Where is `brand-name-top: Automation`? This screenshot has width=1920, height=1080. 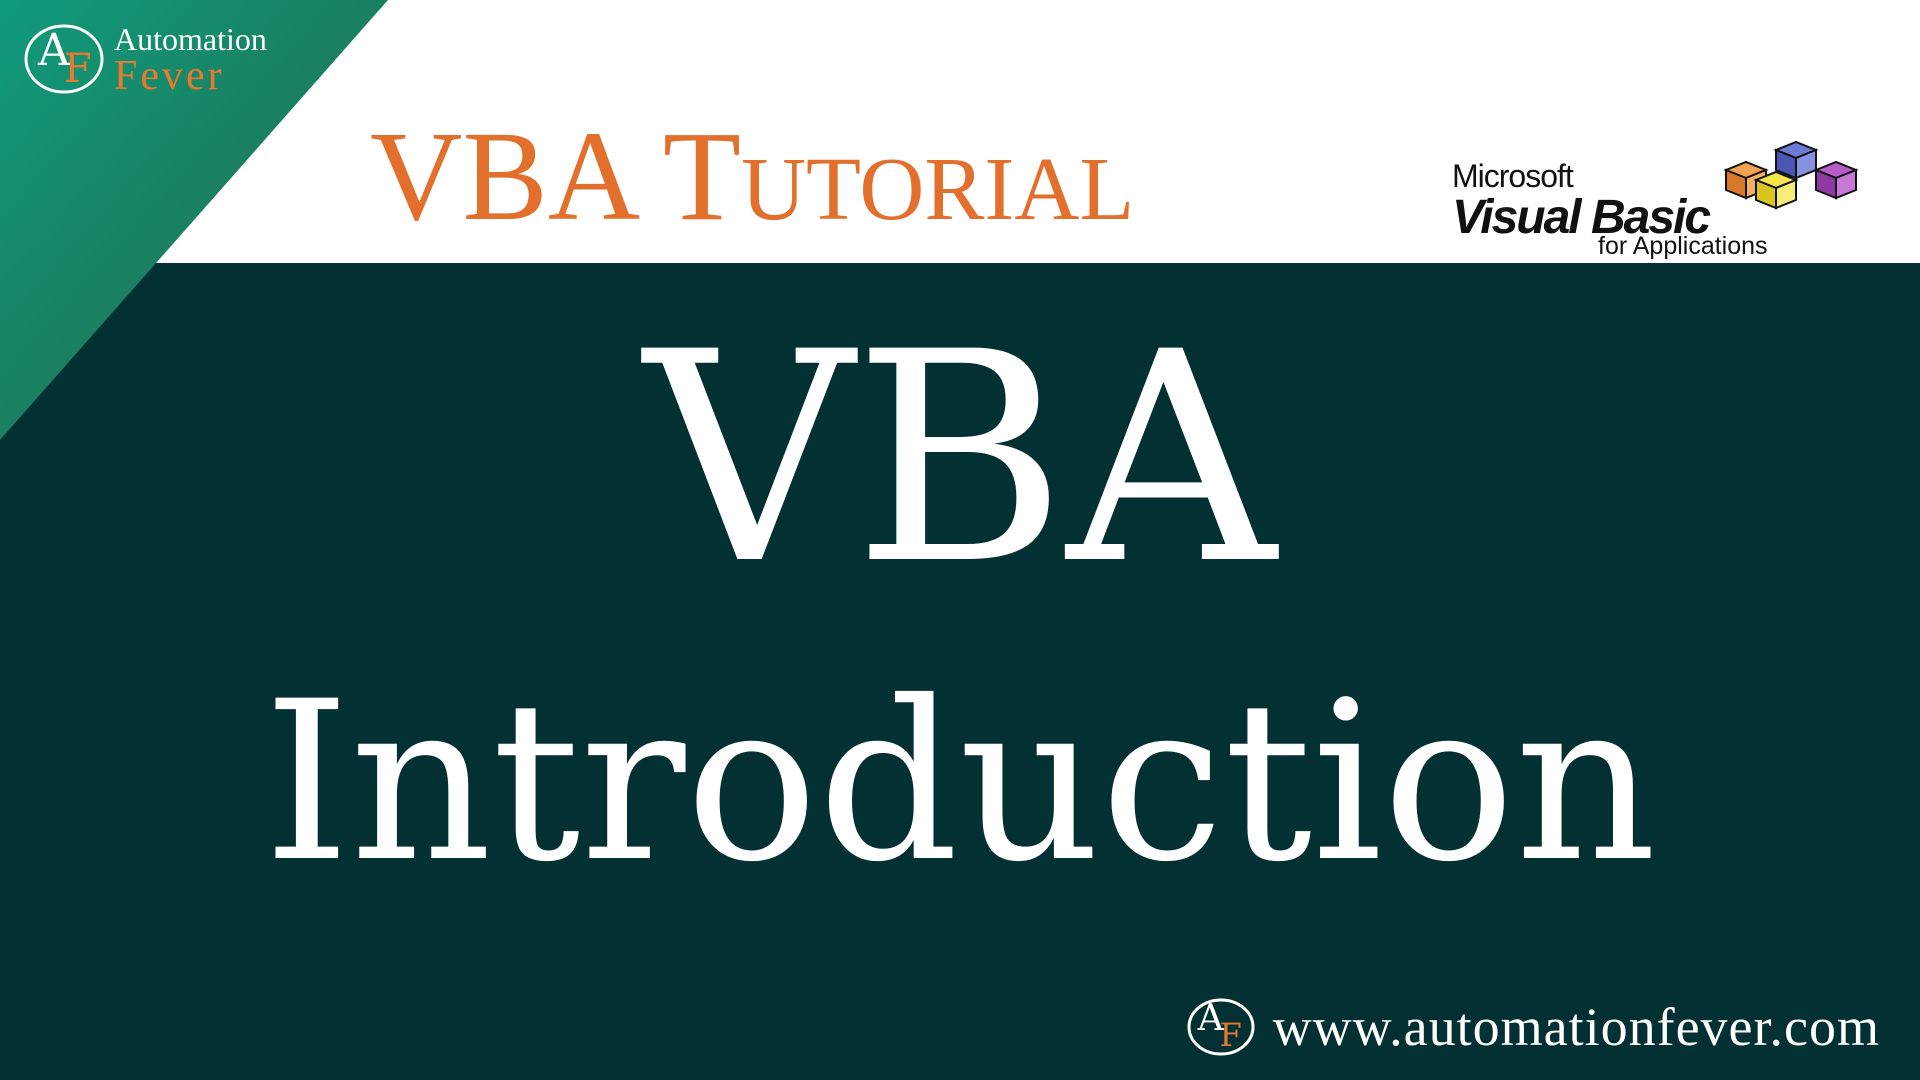 brand-name-top: Automation is located at coordinates (190, 39).